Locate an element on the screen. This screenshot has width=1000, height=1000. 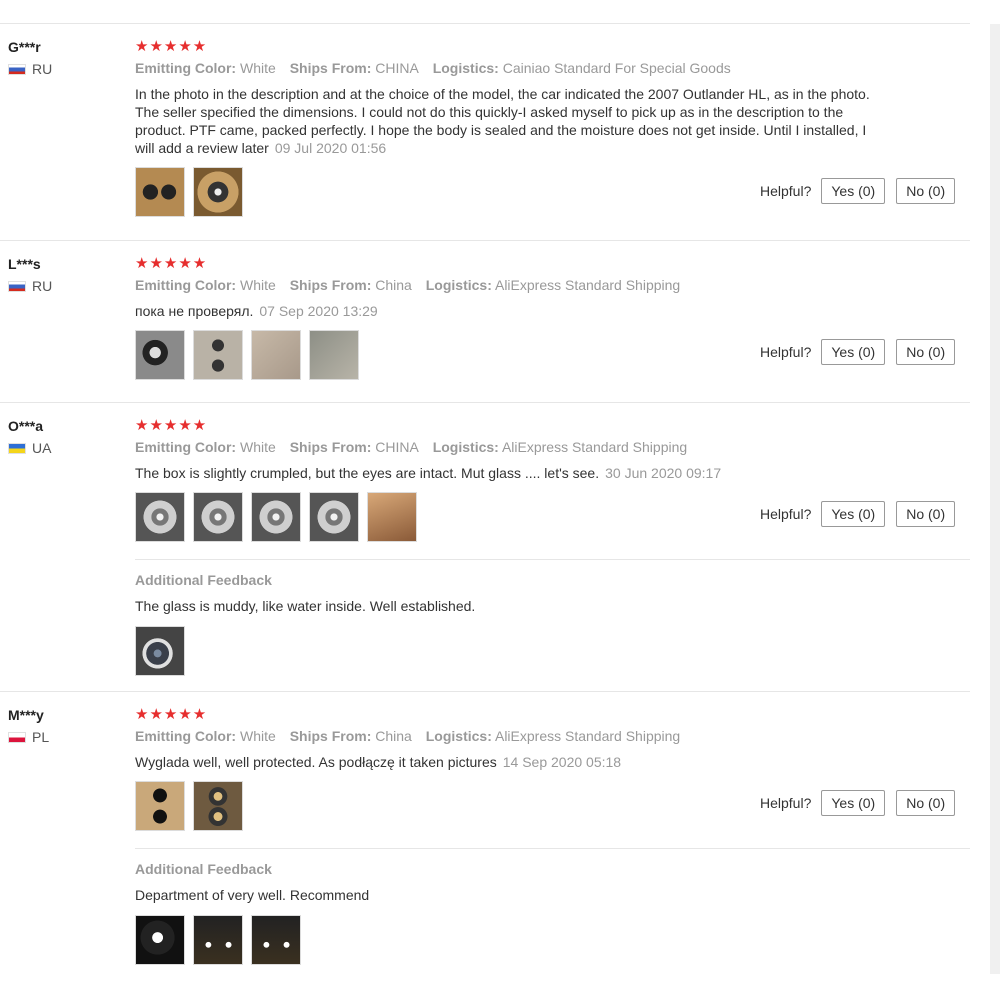
country-code: UA is located at coordinates (42, 448).